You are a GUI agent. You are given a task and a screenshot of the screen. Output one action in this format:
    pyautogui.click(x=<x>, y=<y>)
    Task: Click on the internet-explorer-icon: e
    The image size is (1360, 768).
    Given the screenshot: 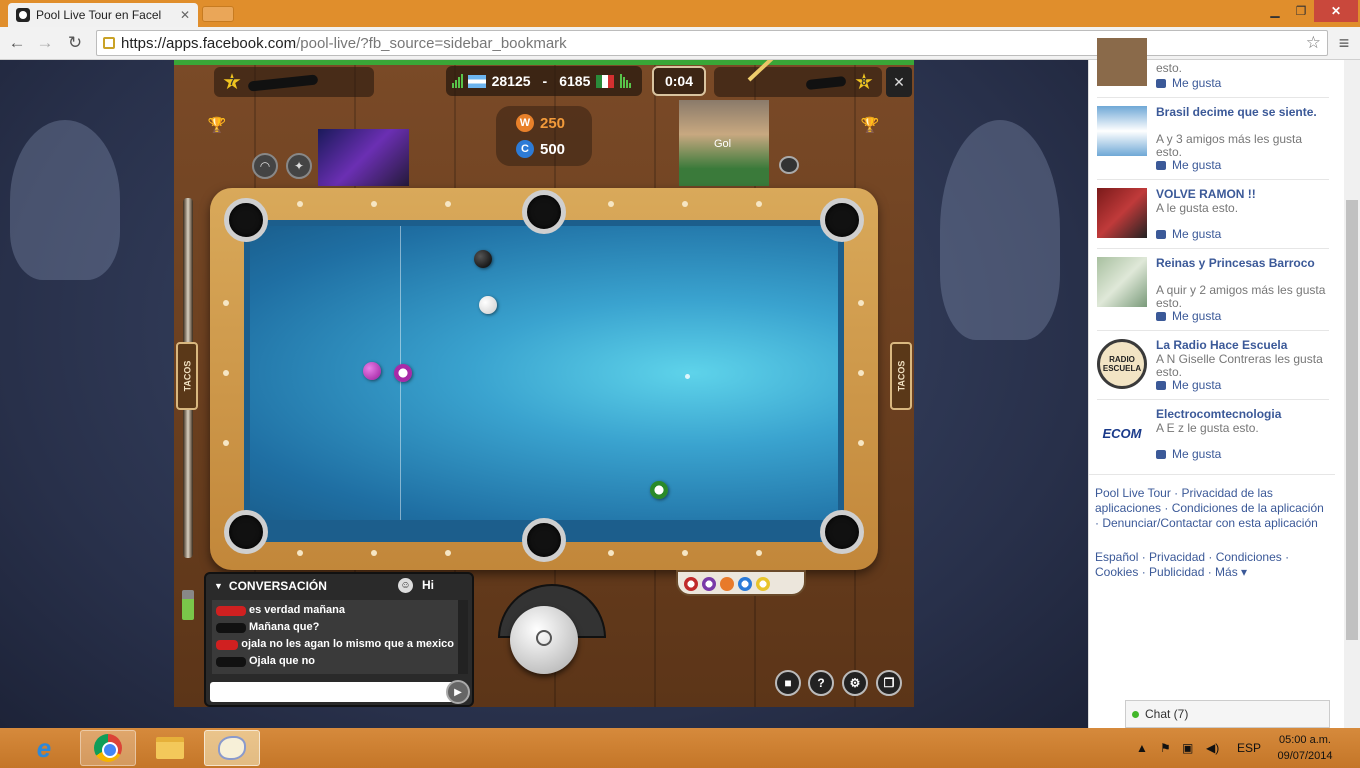 What is the action you would take?
    pyautogui.click(x=44, y=748)
    